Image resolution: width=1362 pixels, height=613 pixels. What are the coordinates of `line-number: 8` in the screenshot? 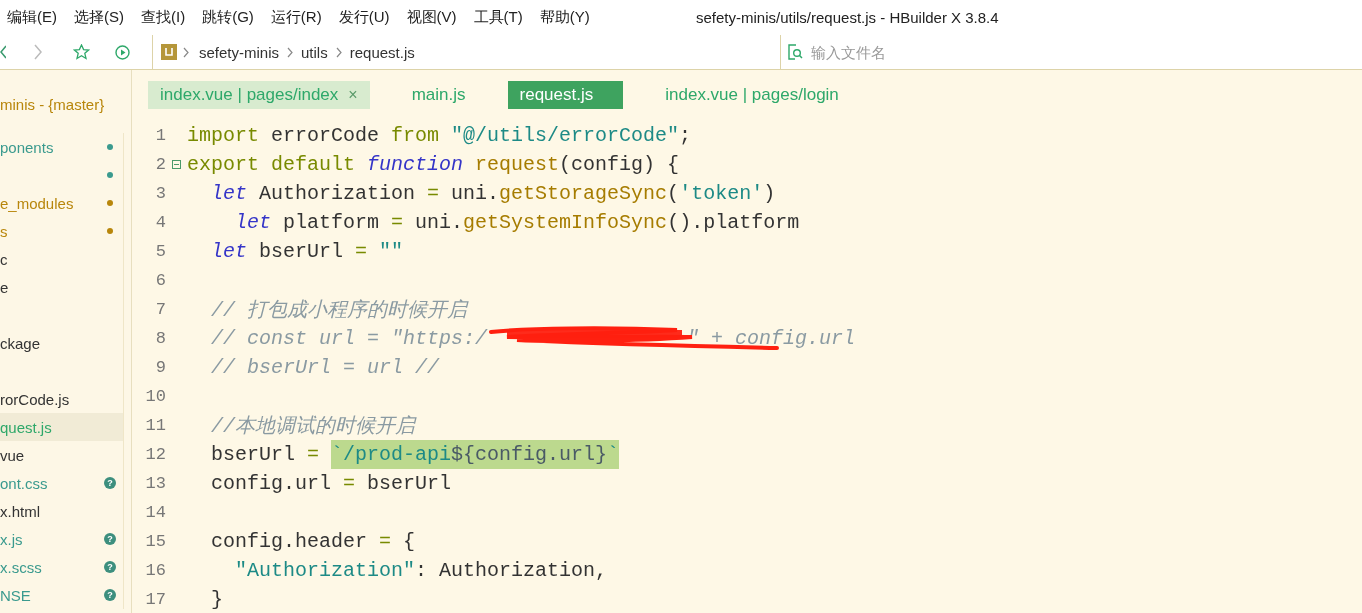 It's located at (160, 338).